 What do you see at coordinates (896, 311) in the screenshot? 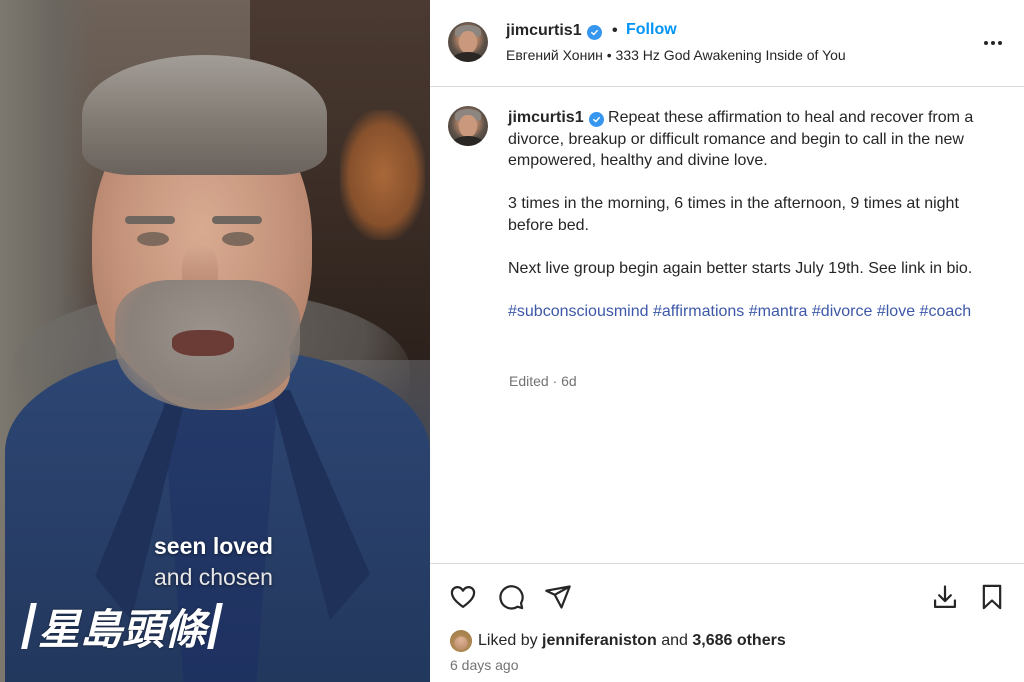
I see `hashtag-link: #love` at bounding box center [896, 311].